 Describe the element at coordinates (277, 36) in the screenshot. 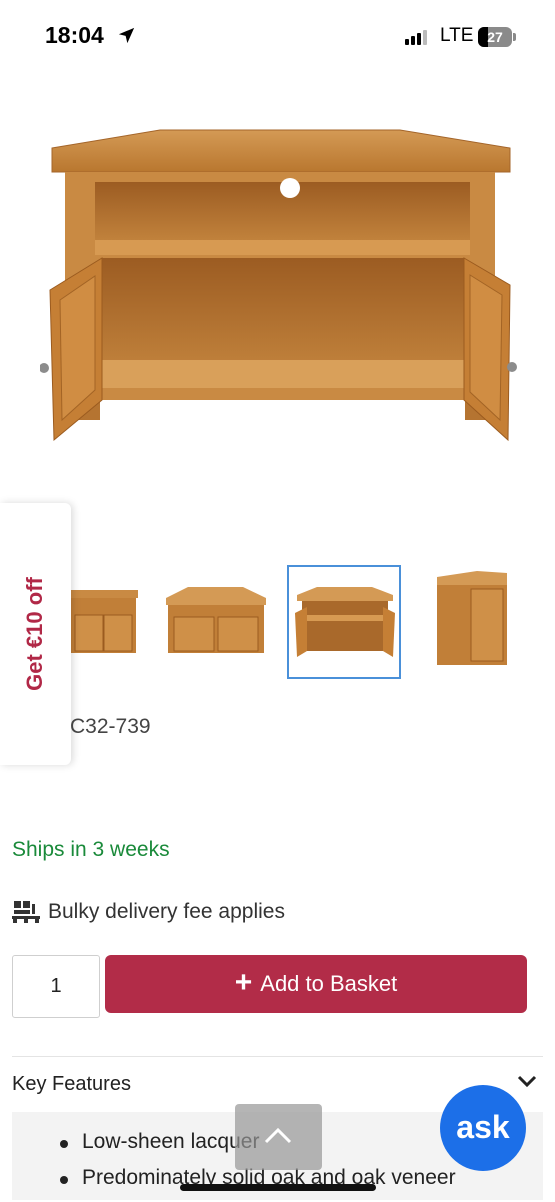

I see `status-bar: 18:04 LTE 27` at that location.